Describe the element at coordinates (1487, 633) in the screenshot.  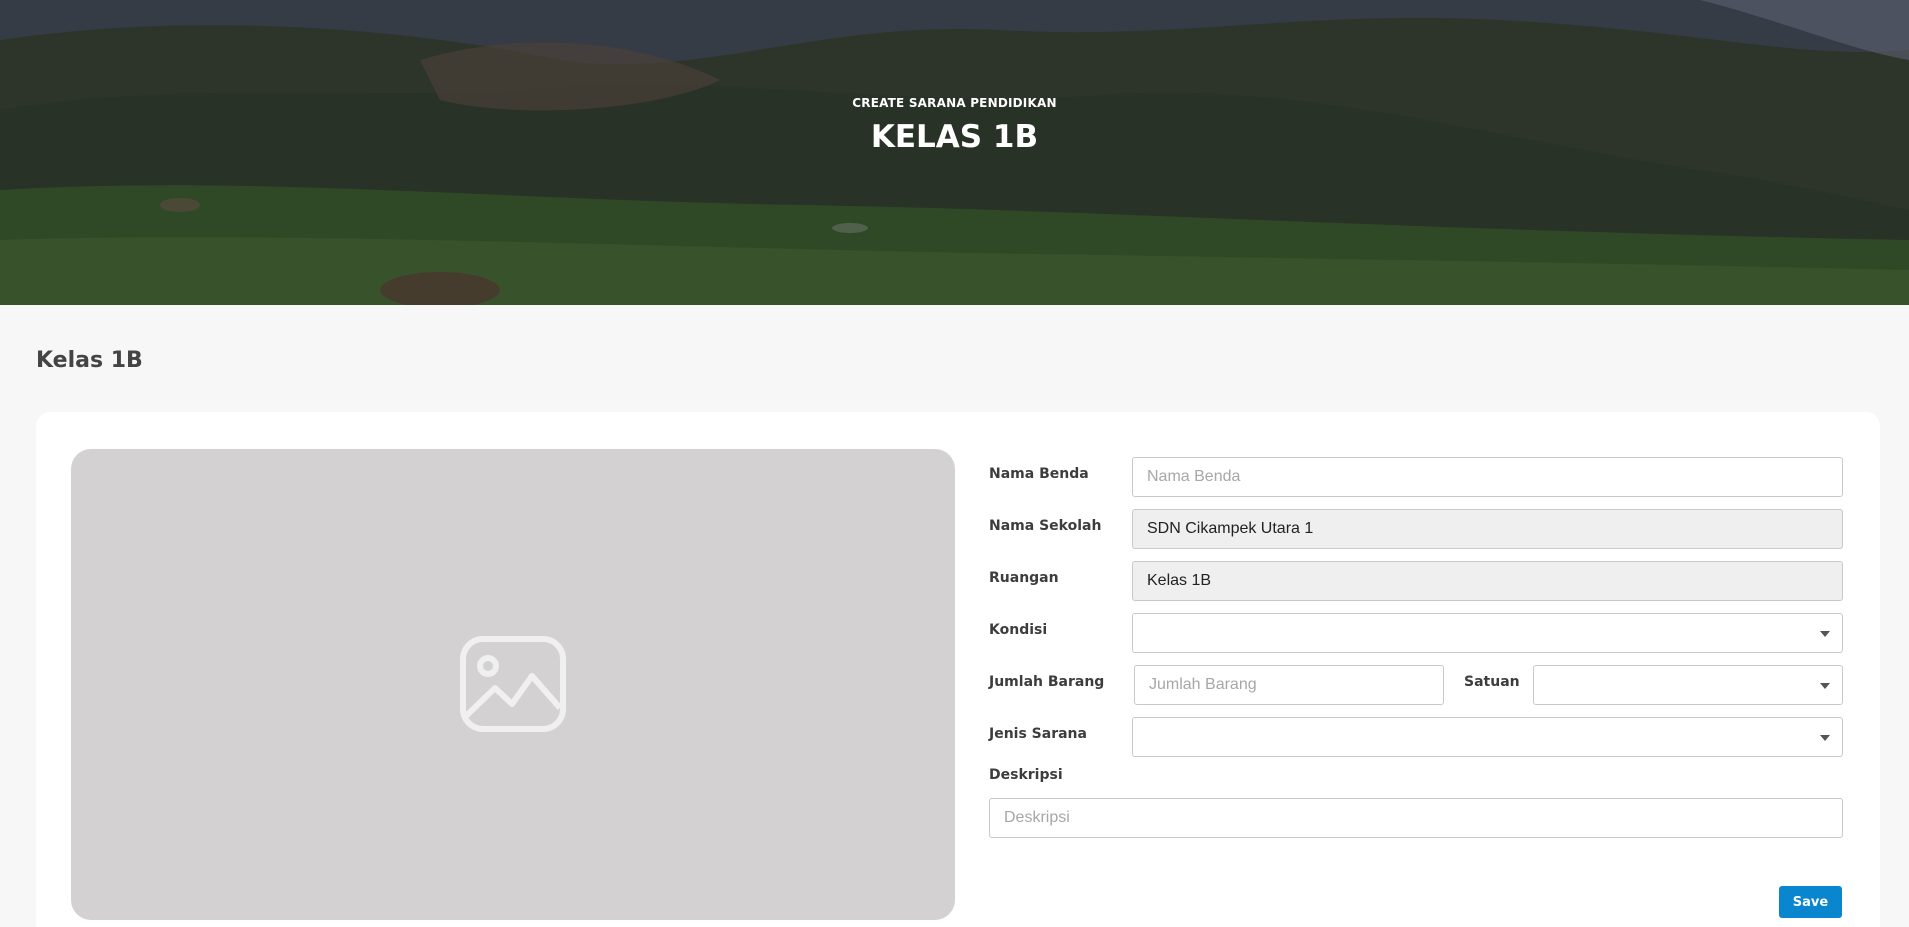
I see `kondisi-select` at that location.